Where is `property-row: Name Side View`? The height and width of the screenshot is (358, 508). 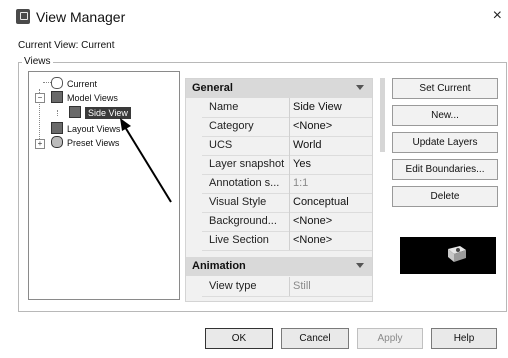
property-row: Name Side View is located at coordinates (287, 108).